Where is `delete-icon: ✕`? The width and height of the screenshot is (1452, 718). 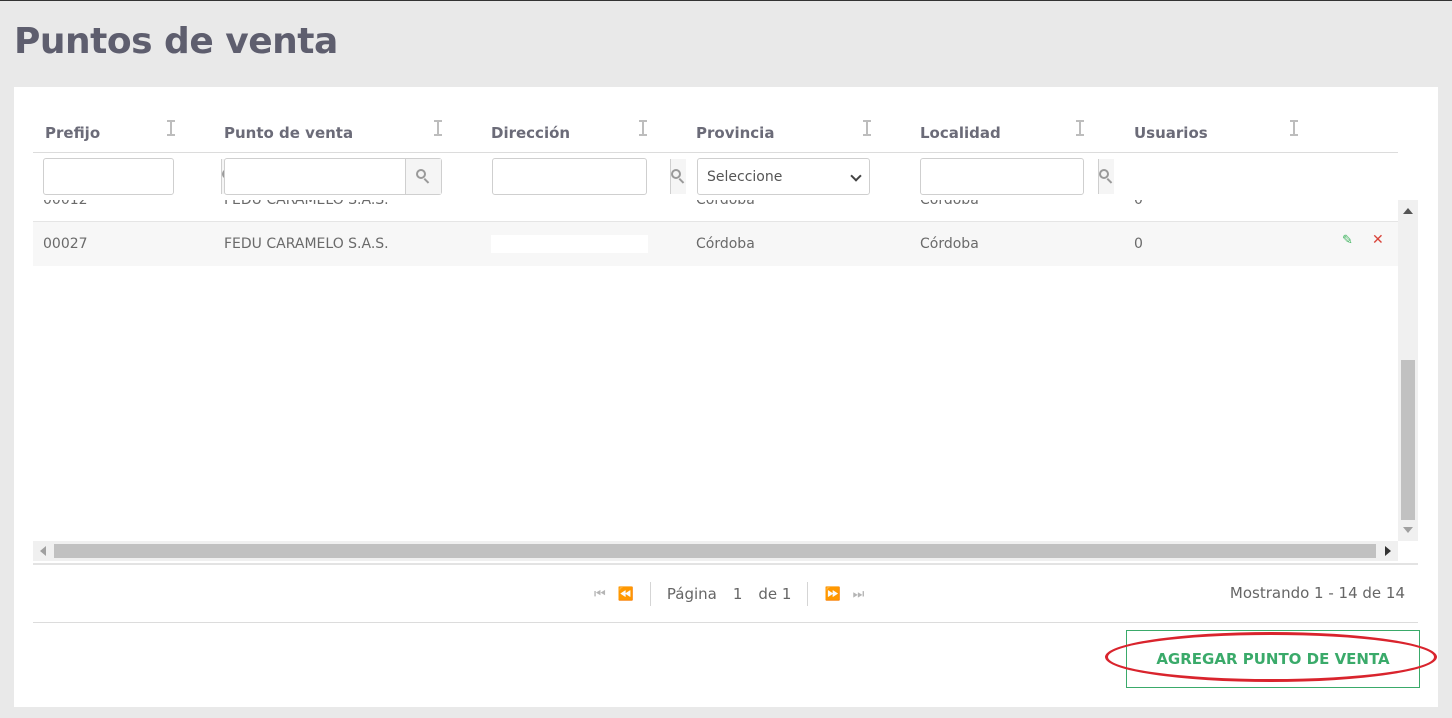 delete-icon: ✕ is located at coordinates (1379, 240).